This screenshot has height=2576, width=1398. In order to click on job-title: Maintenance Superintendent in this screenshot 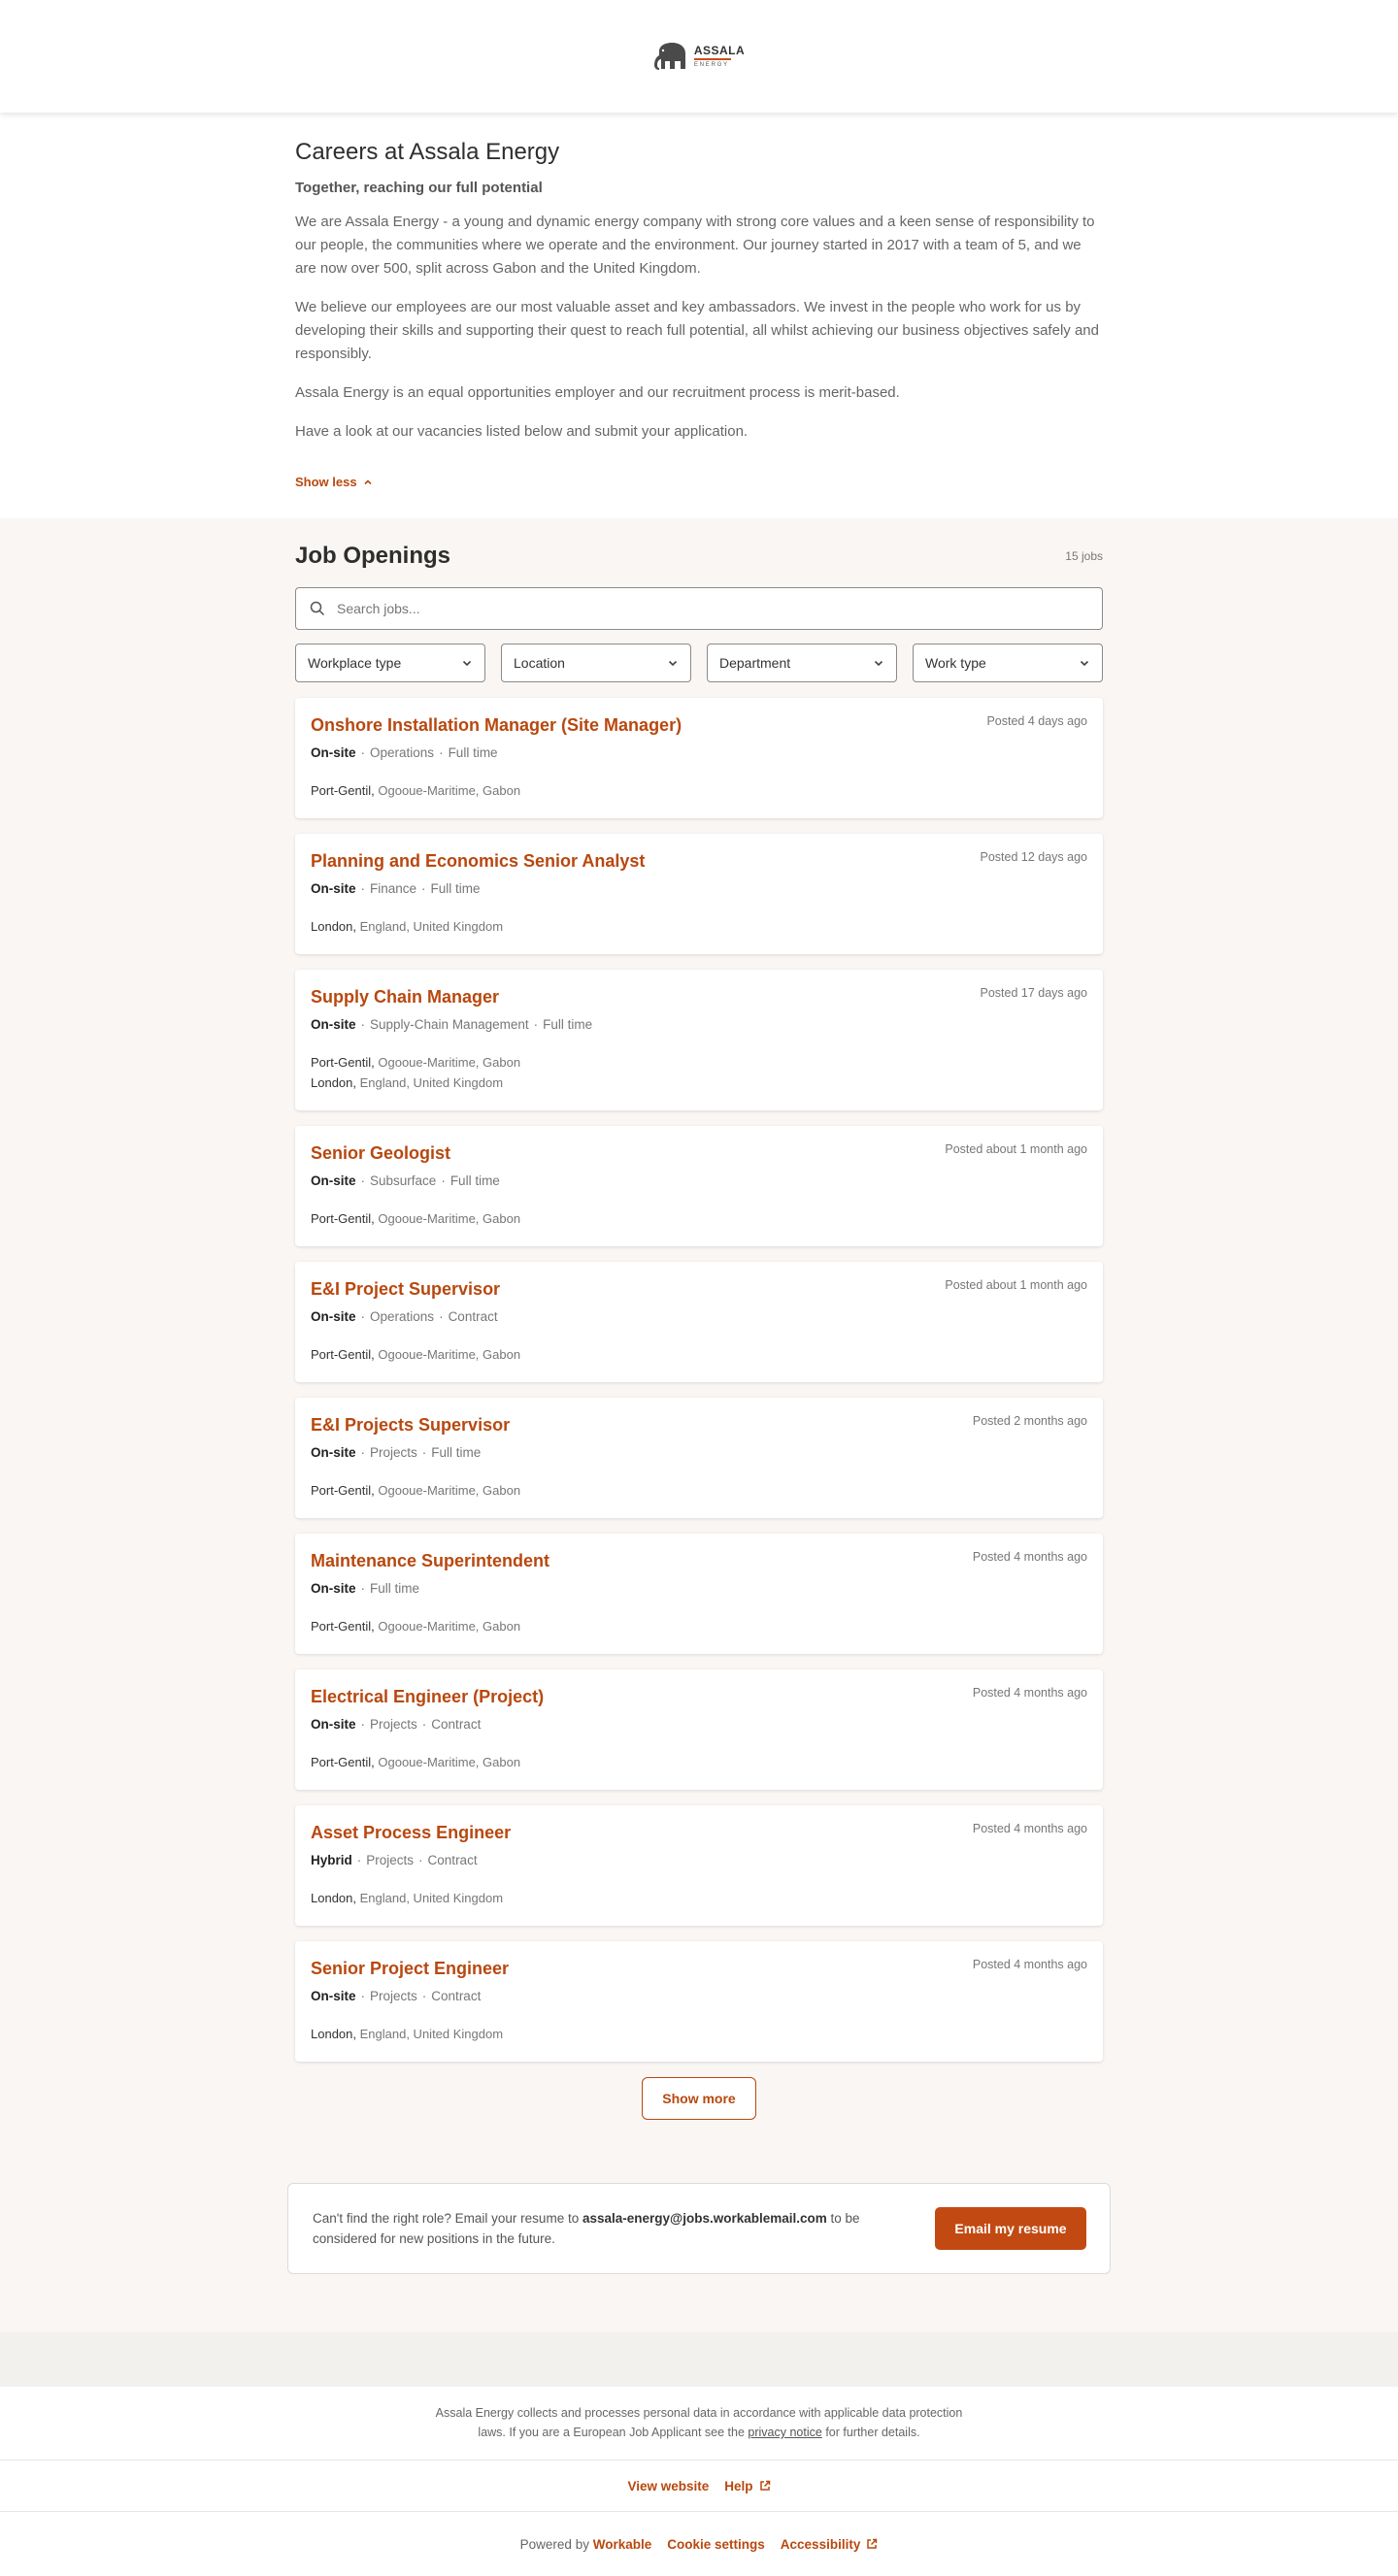, I will do `click(699, 1560)`.